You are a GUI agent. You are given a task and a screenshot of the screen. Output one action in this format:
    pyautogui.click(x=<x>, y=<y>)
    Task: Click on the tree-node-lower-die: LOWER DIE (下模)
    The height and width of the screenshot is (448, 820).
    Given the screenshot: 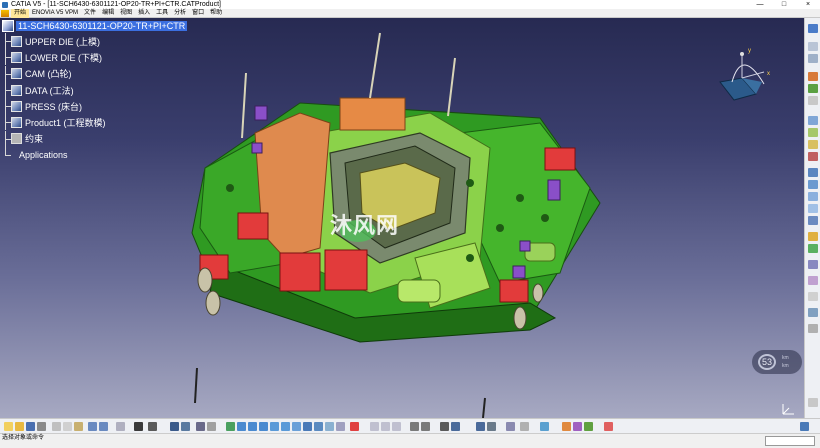 What is the action you would take?
    pyautogui.click(x=94, y=57)
    